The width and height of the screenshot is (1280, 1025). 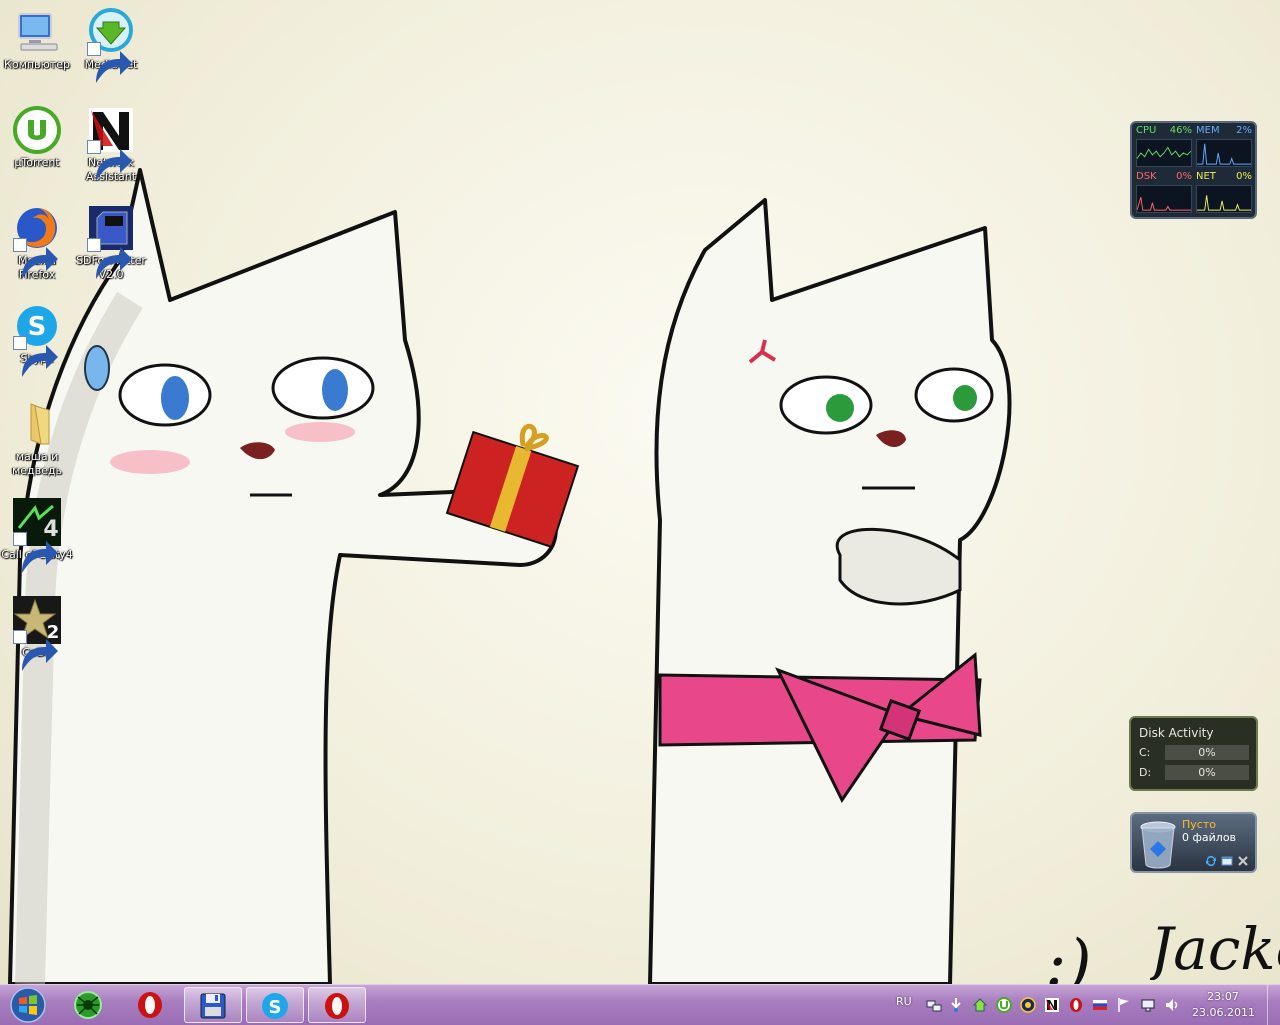 I want to click on svg-text: S, so click(x=275, y=1007).